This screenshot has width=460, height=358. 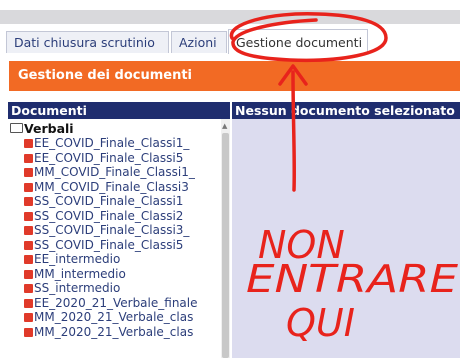 I want to click on document-item: EE_COVID_Finale_Classi5, so click(x=114, y=158).